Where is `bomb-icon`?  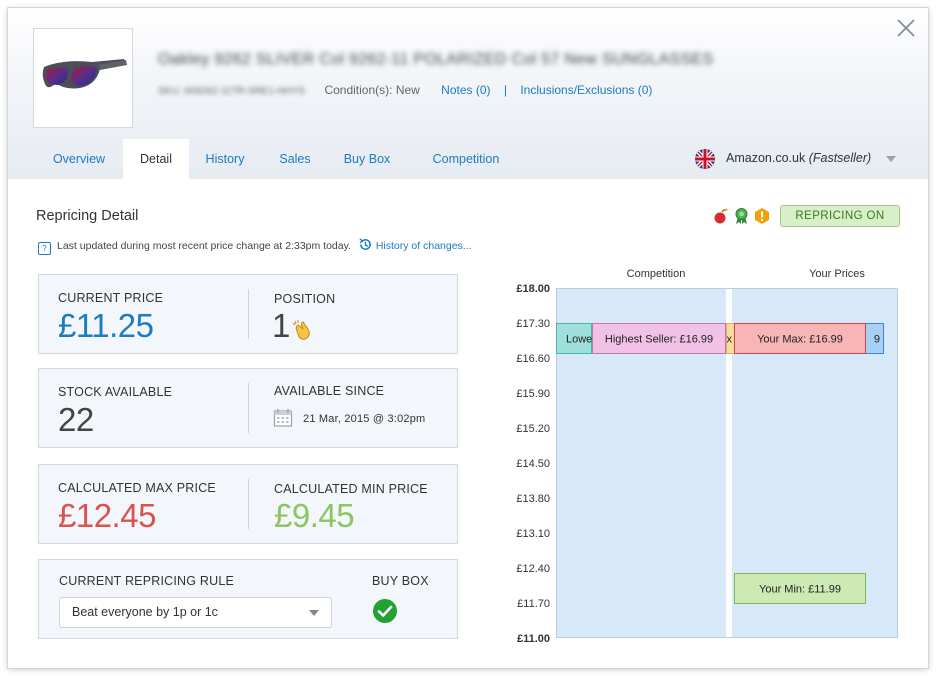
bomb-icon is located at coordinates (720, 216).